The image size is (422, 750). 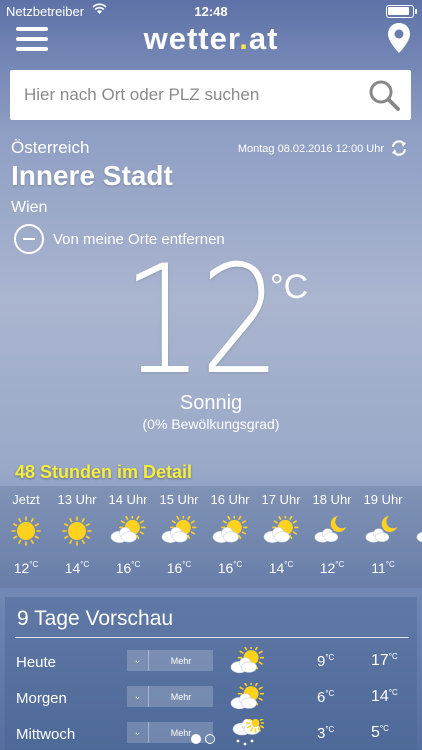 I want to click on day-name: Mittwoch, so click(x=46, y=734).